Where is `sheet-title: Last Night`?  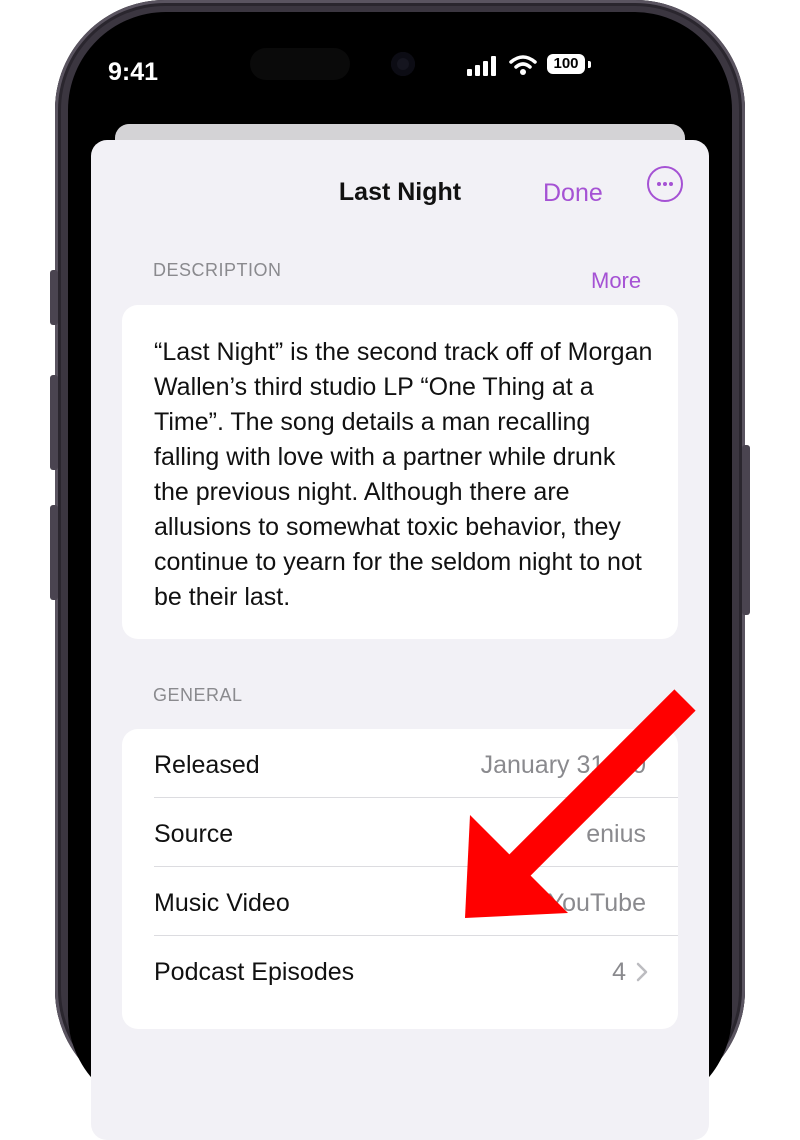
sheet-title: Last Night is located at coordinates (400, 192).